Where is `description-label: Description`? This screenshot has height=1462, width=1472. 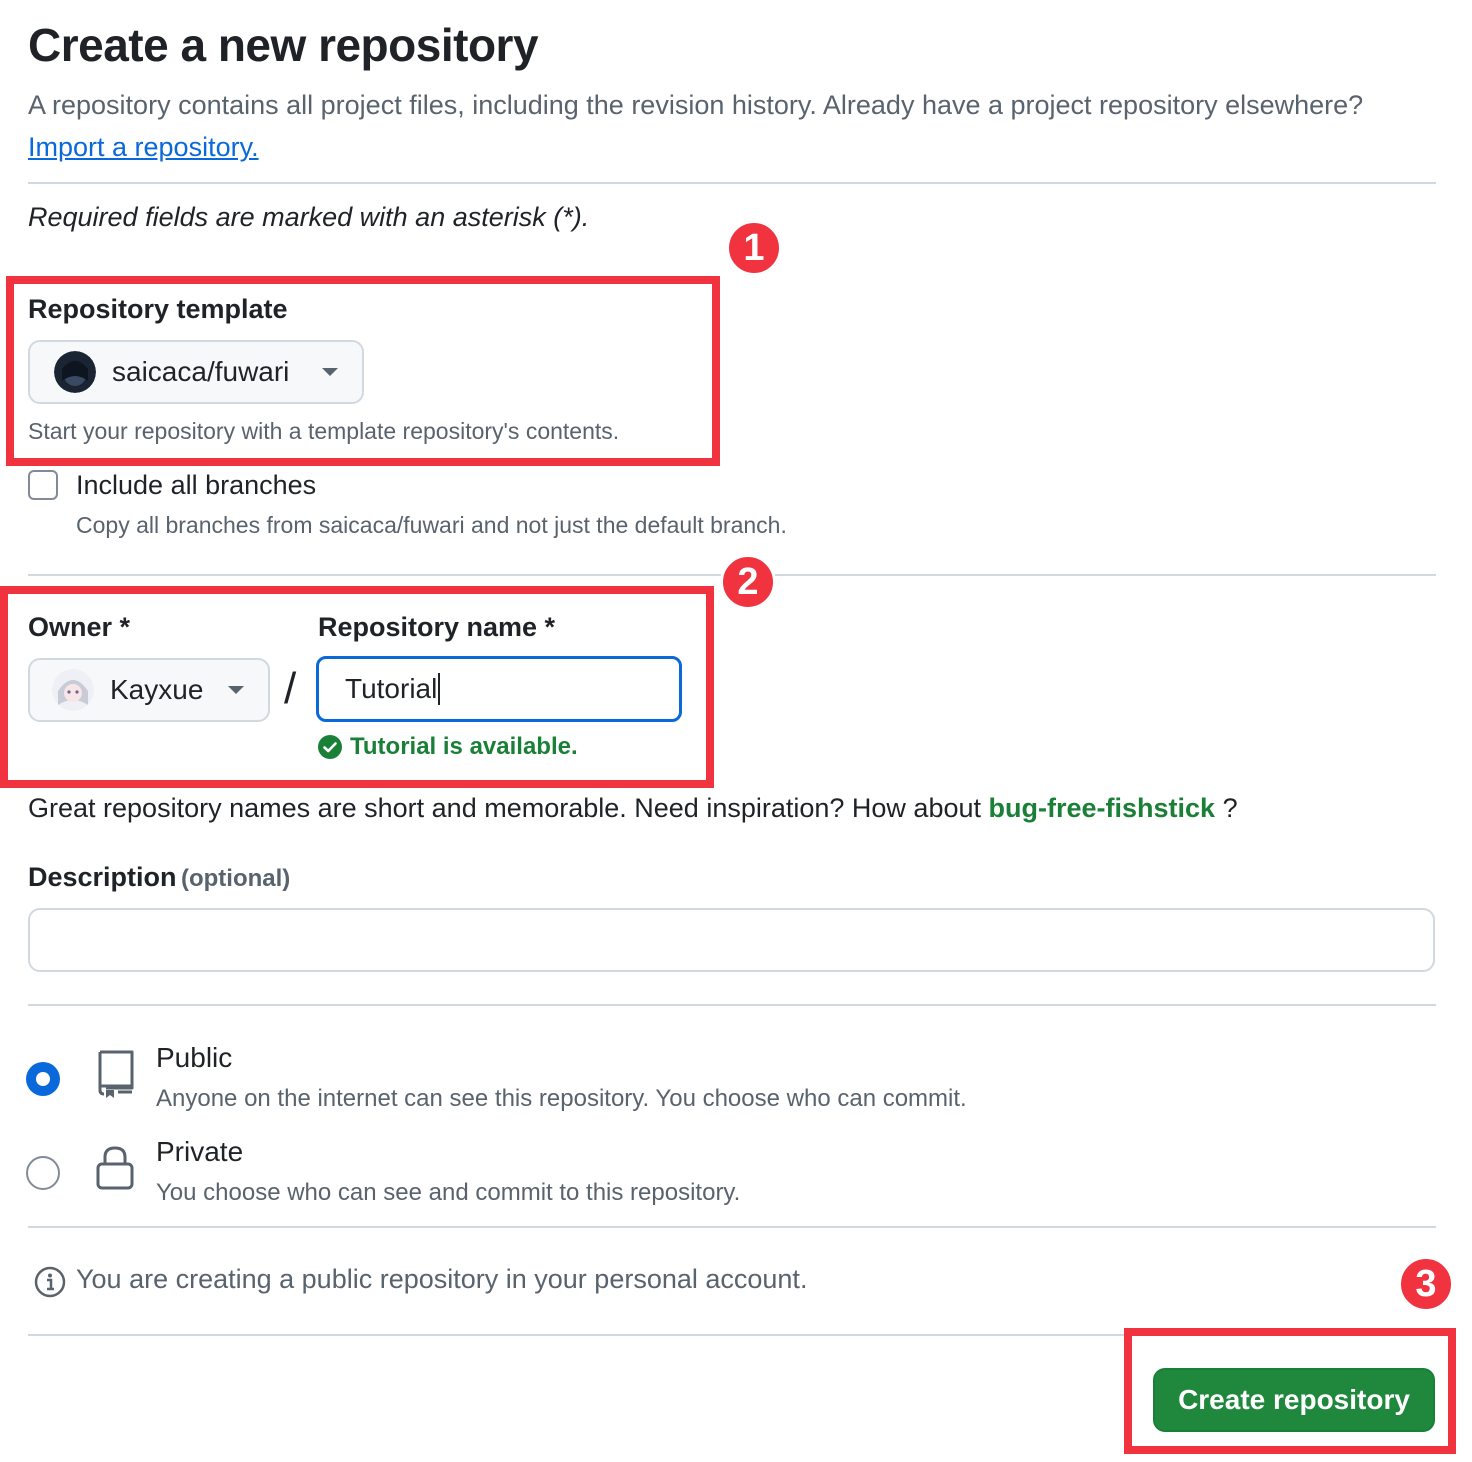
description-label: Description is located at coordinates (102, 877).